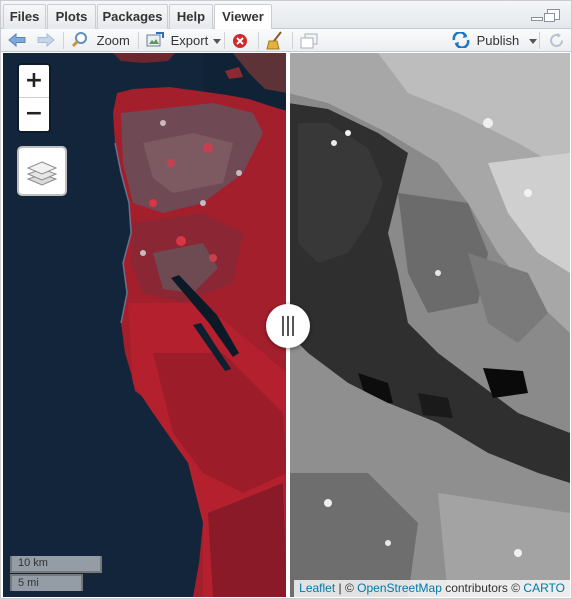 This screenshot has width=572, height=599. Describe the element at coordinates (537, 19) in the screenshot. I see `minimize-pane-icon` at that location.